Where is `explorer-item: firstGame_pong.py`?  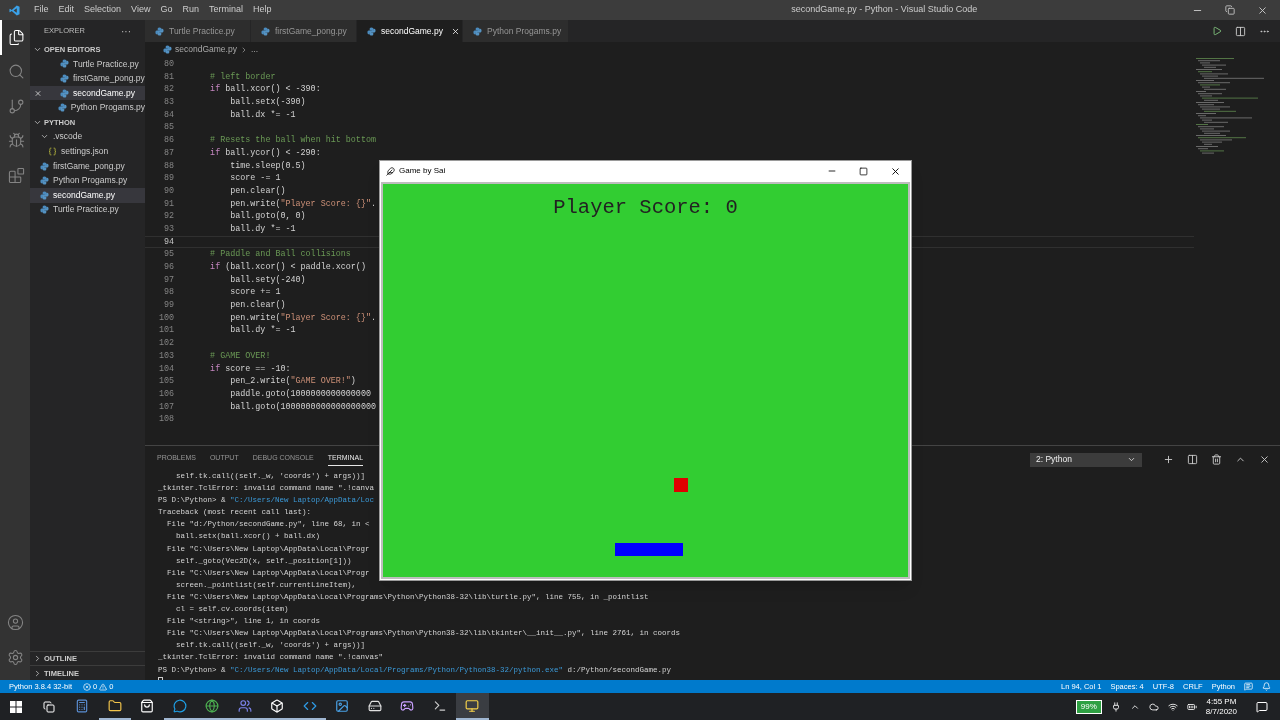
explorer-item: firstGame_pong.py is located at coordinates (87, 166).